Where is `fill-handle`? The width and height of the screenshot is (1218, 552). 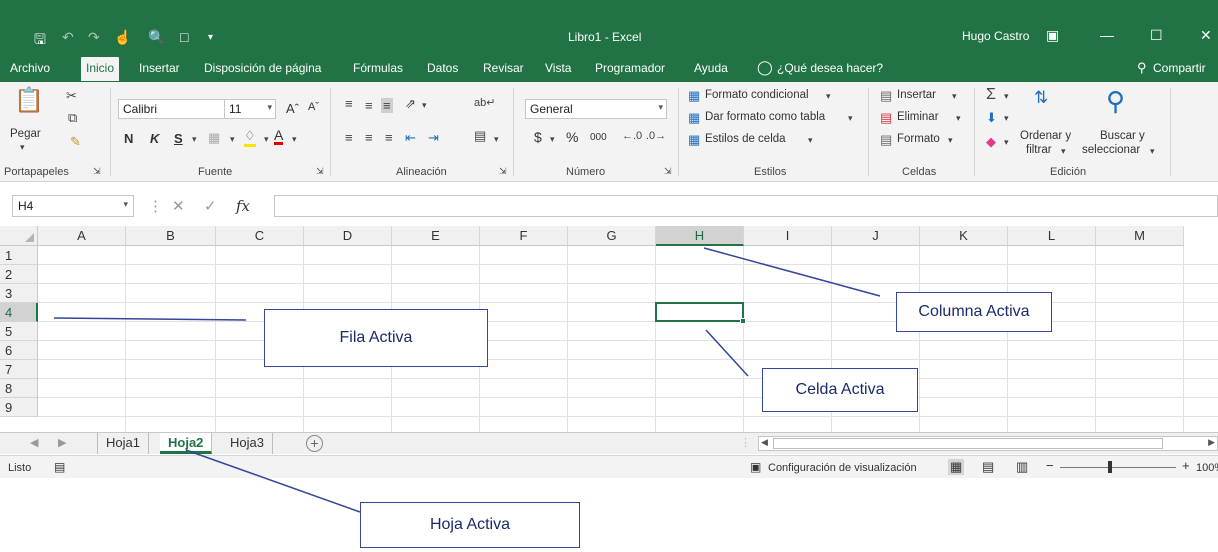 fill-handle is located at coordinates (743, 321).